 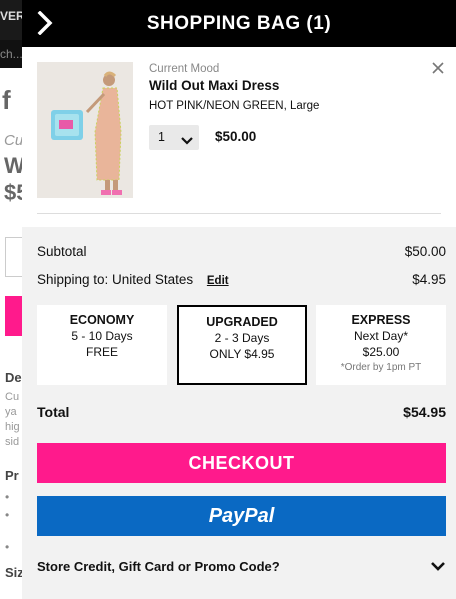 I want to click on total-label: Total, so click(x=53, y=412).